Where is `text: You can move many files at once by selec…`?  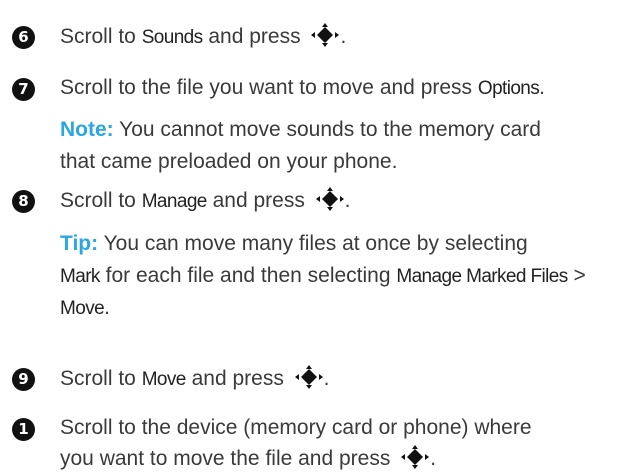 text: You can move many files at once by selec… is located at coordinates (313, 243).